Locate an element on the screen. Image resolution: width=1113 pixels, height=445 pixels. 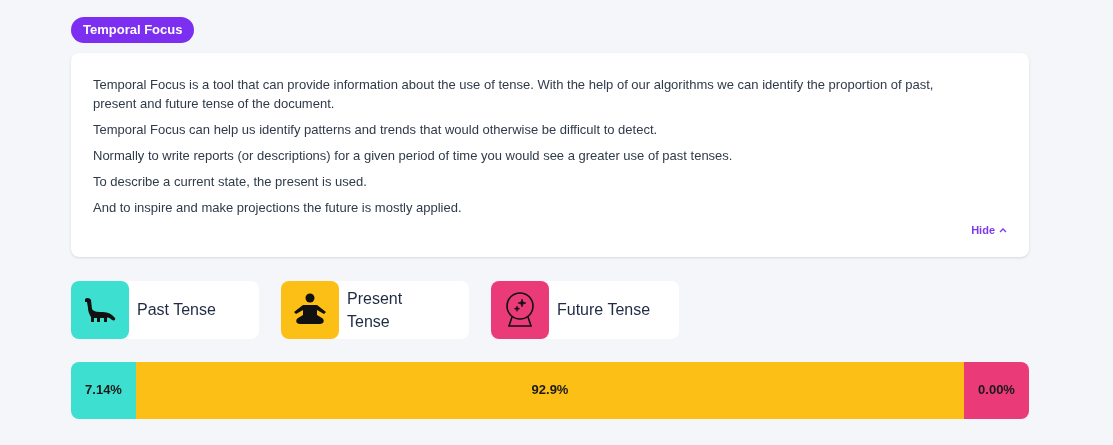
crystal-ball-icon is located at coordinates (520, 309).